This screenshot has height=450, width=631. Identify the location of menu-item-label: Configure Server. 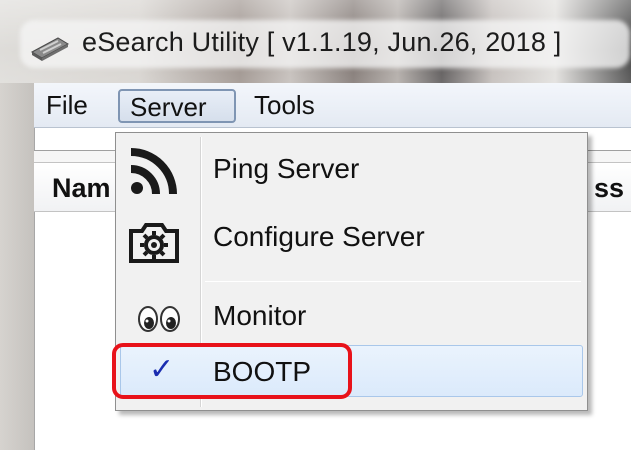
(319, 236).